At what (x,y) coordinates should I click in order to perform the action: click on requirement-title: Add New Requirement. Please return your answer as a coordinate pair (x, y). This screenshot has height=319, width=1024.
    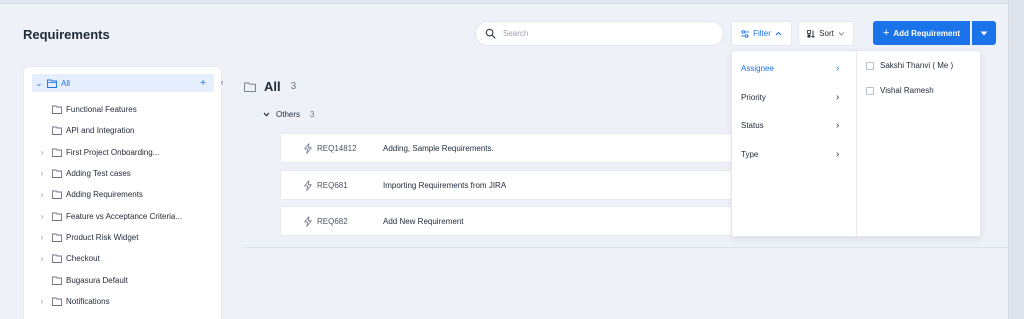
    Looking at the image, I should click on (423, 221).